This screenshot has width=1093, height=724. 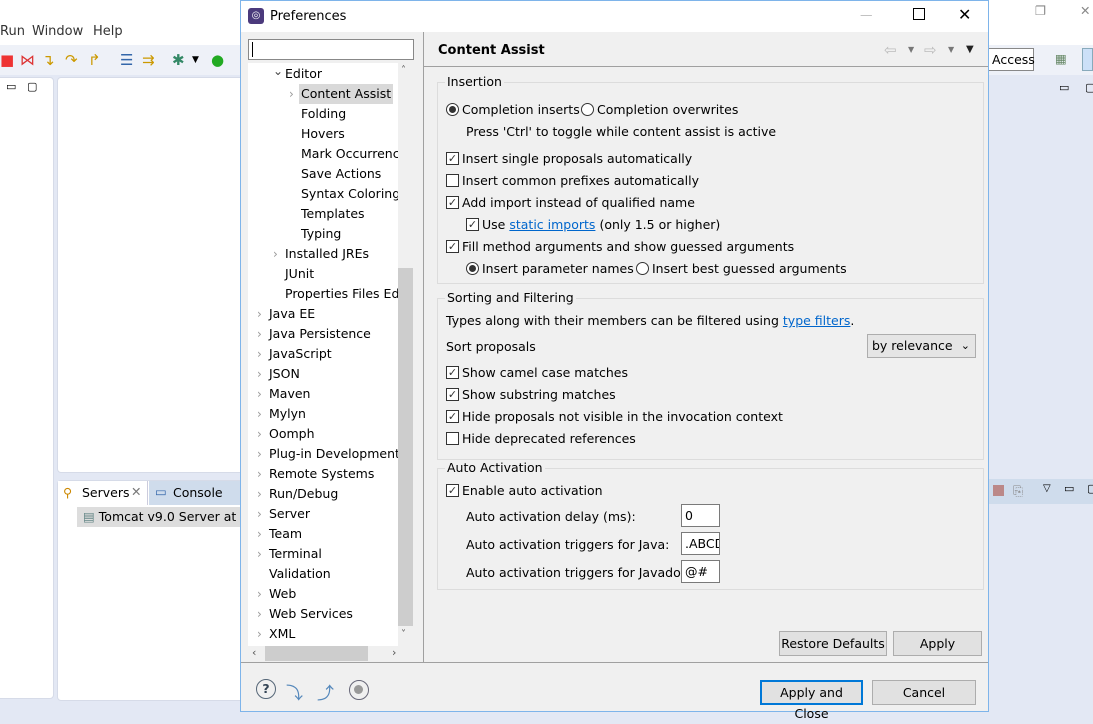 What do you see at coordinates (323, 254) in the screenshot?
I see `tree-item: › Installed JREs` at bounding box center [323, 254].